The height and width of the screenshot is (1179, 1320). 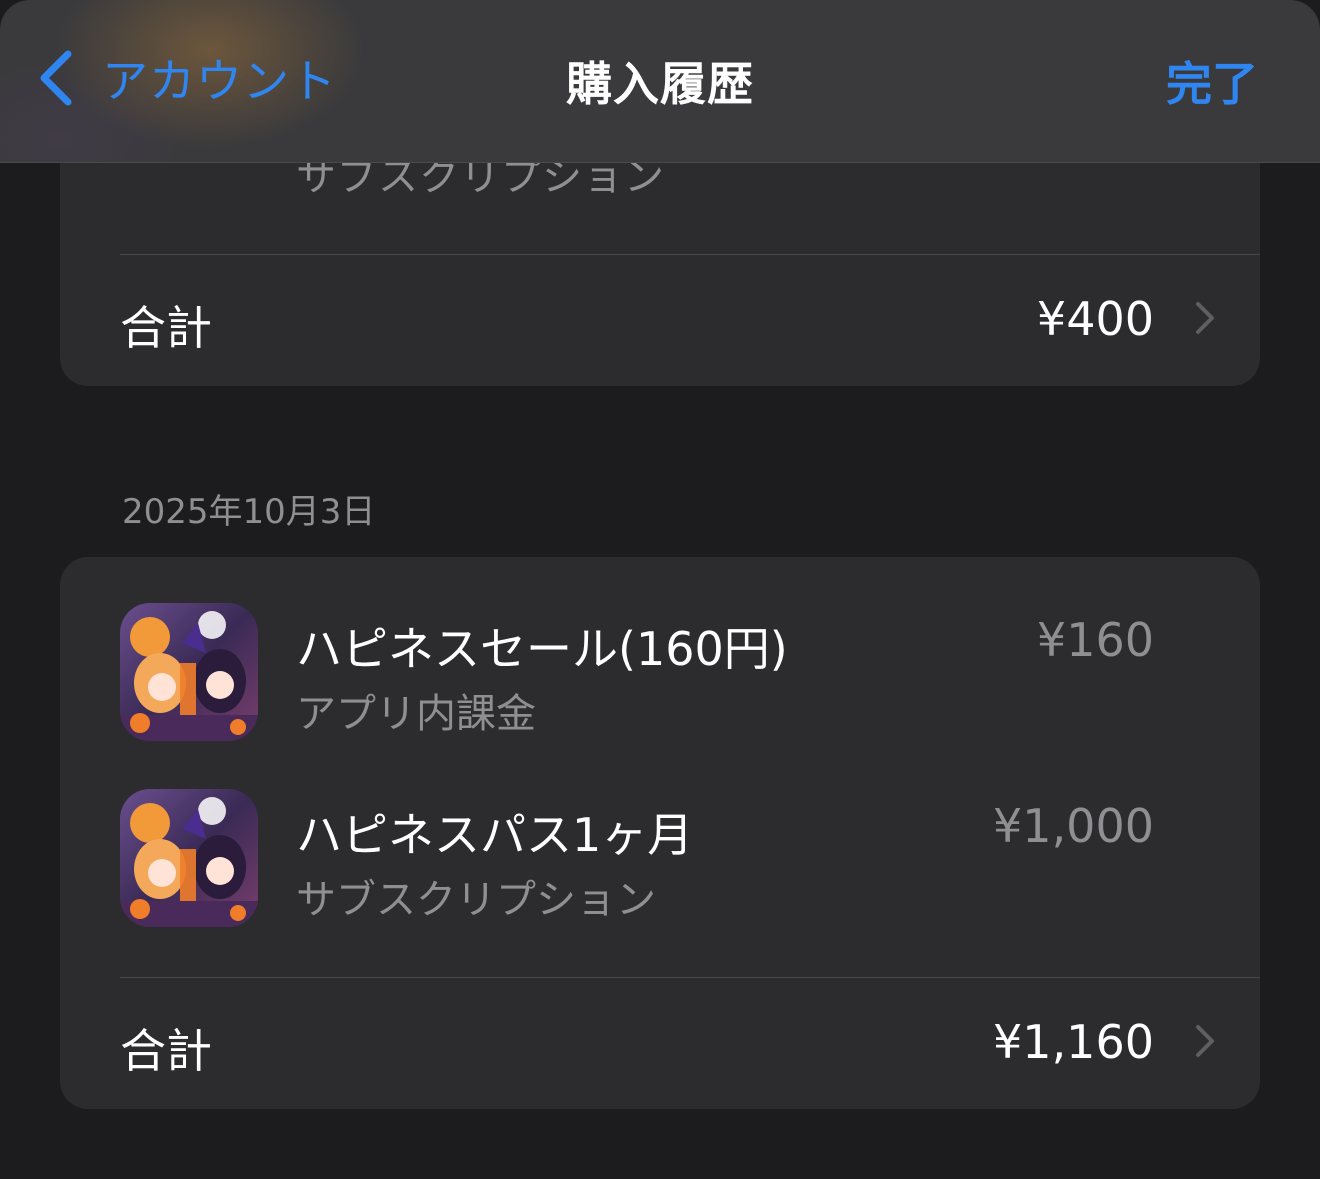 I want to click on total-amount: ¥1,160, so click(x=1073, y=1042).